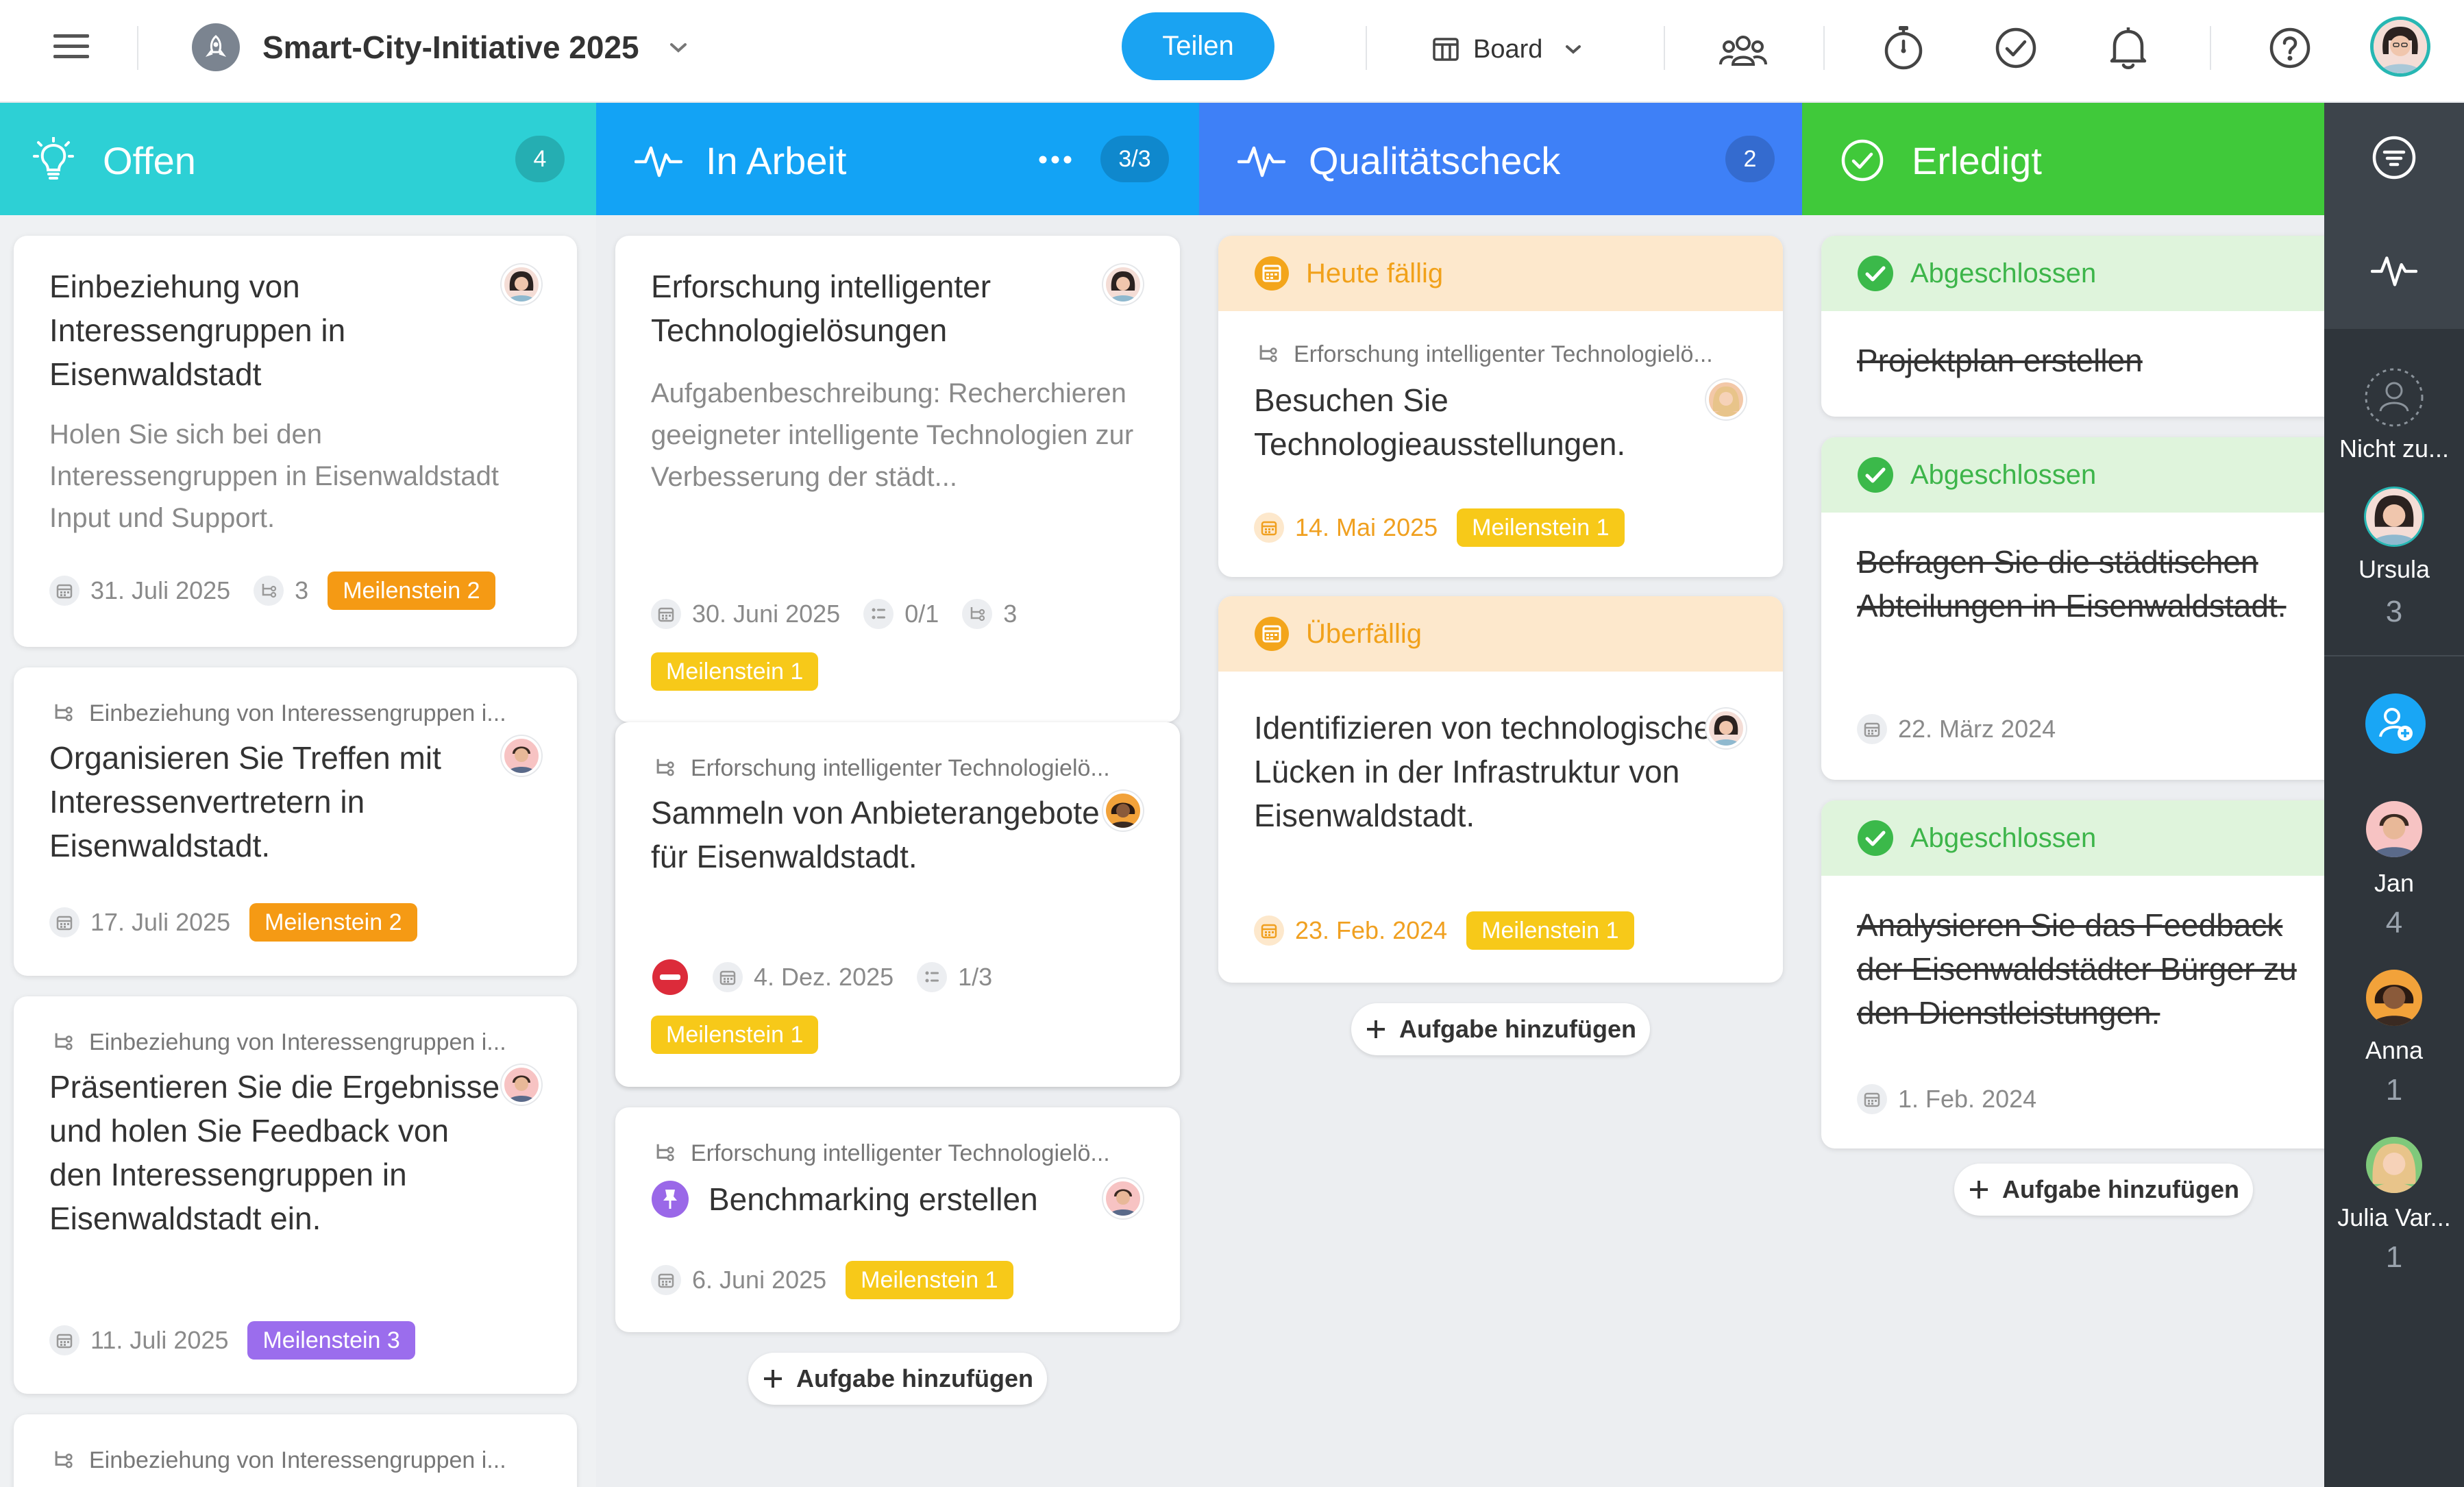 This screenshot has width=2464, height=1487. Describe the element at coordinates (773, 1379) in the screenshot. I see `plus-icon` at that location.